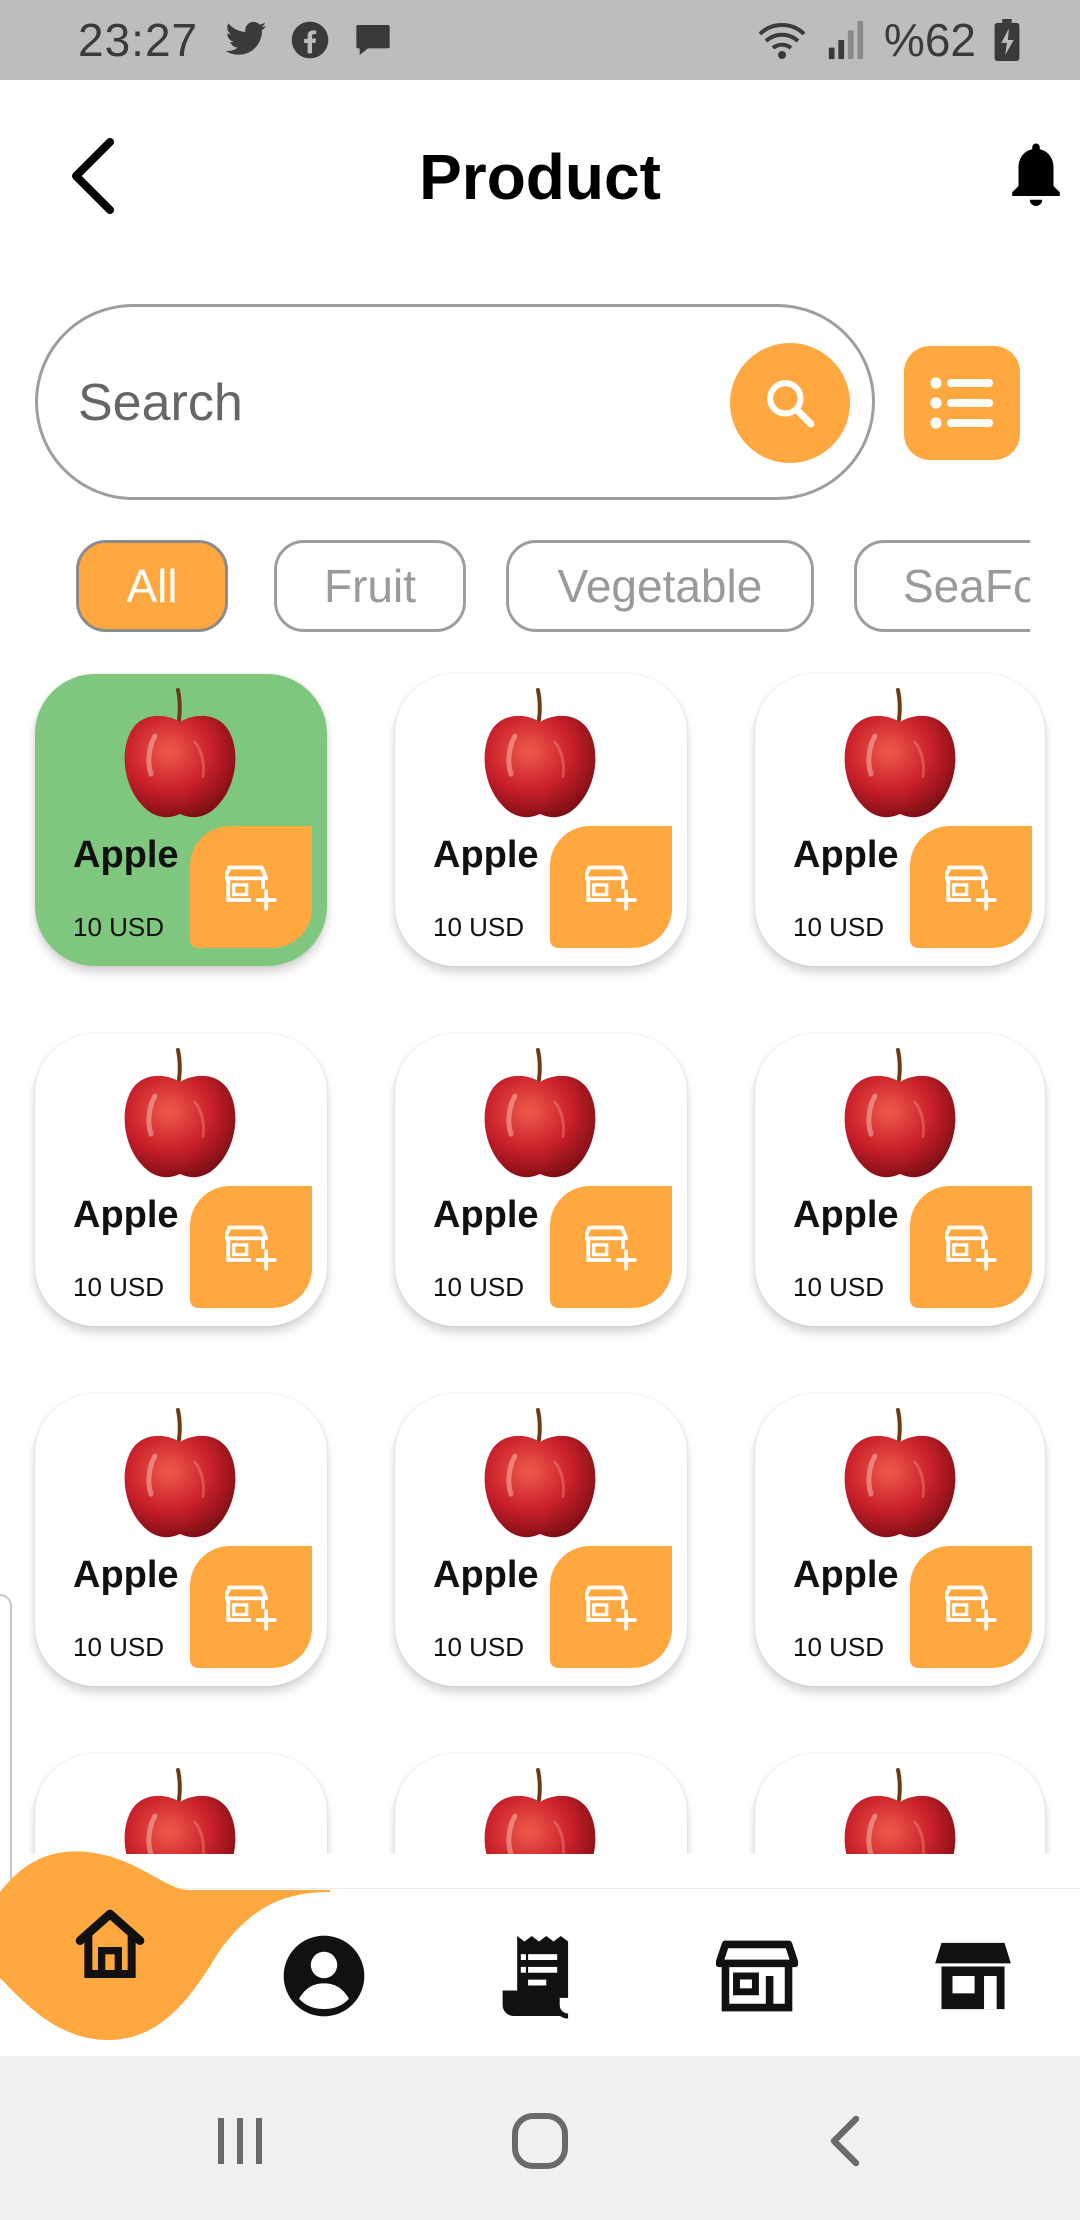 The height and width of the screenshot is (2220, 1080). I want to click on category-chip-vegetable: Vegetable, so click(660, 586).